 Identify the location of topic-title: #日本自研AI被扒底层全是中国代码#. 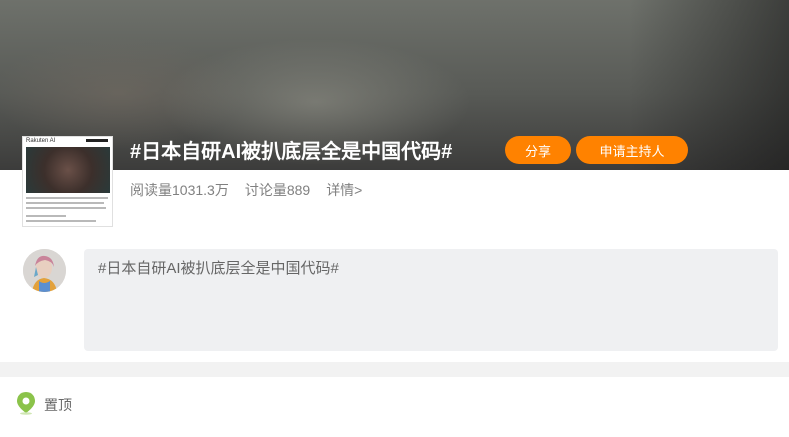
(291, 152).